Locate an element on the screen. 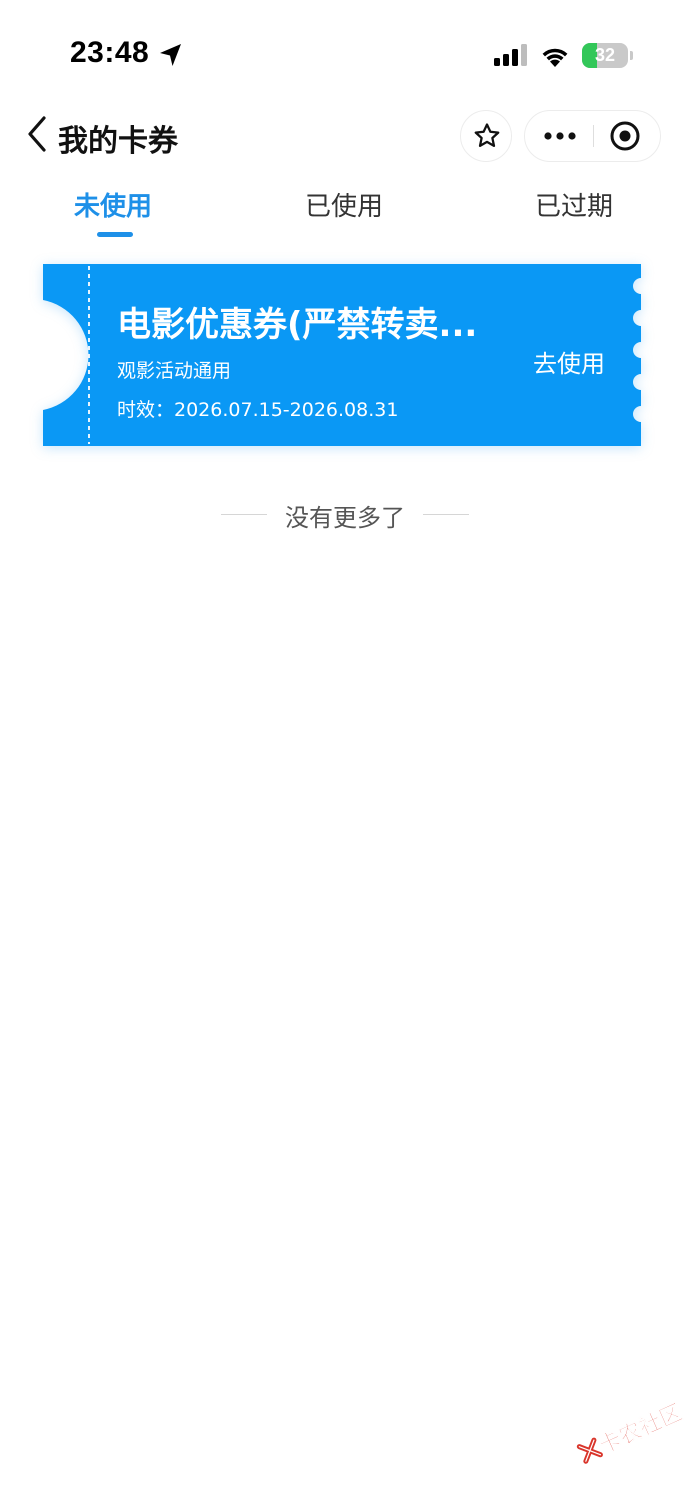 Image resolution: width=690 pixels, height=1500 pixels. active-tab-indicator is located at coordinates (115, 234).